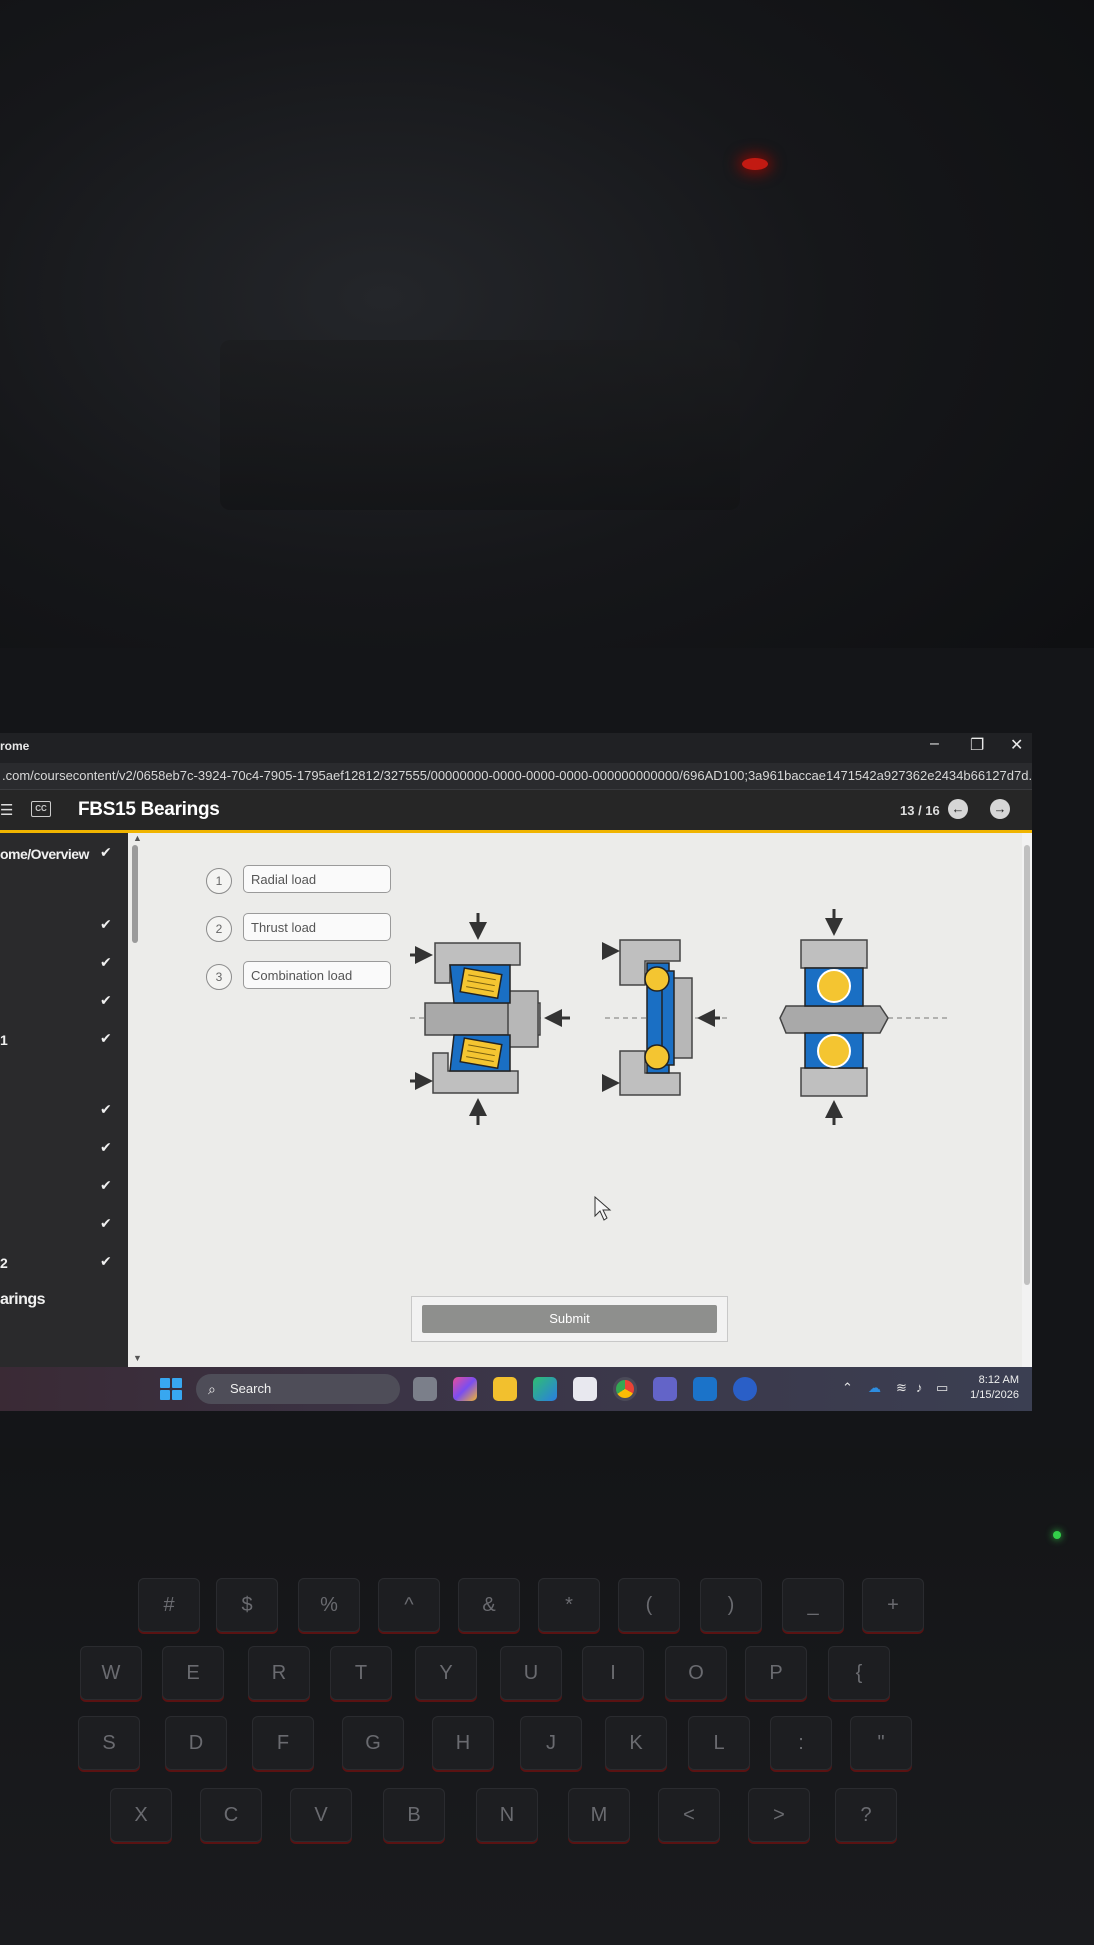  I want to click on next-page-button: →, so click(1000, 809).